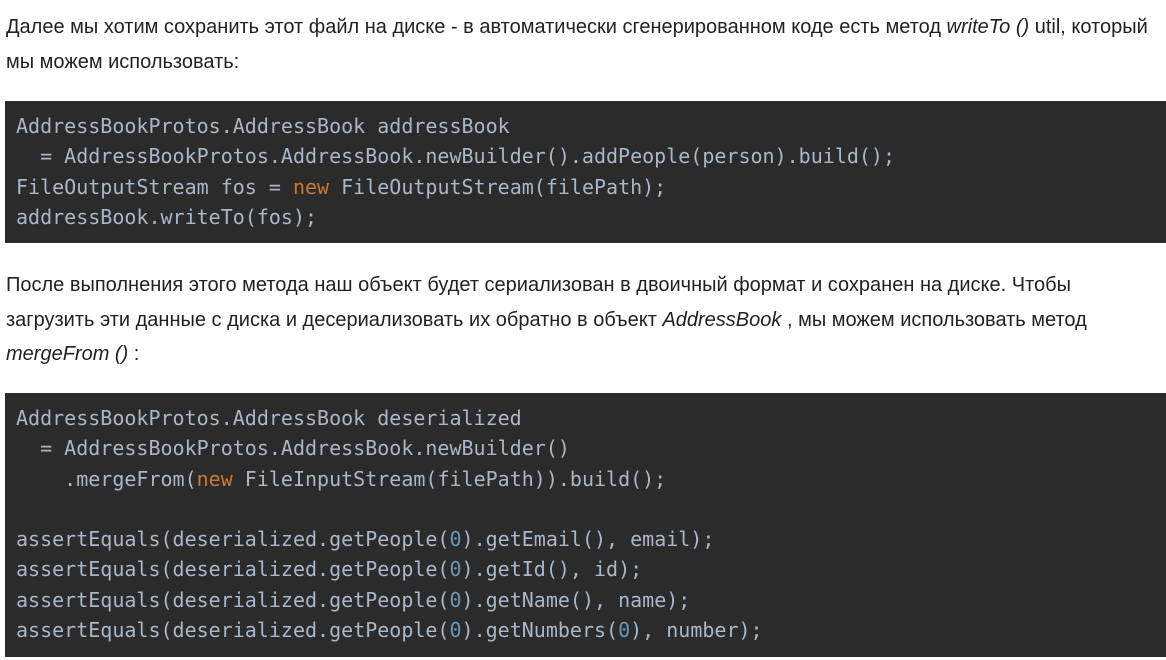  I want to click on code-text: FileOutputStream fos =, so click(154, 186).